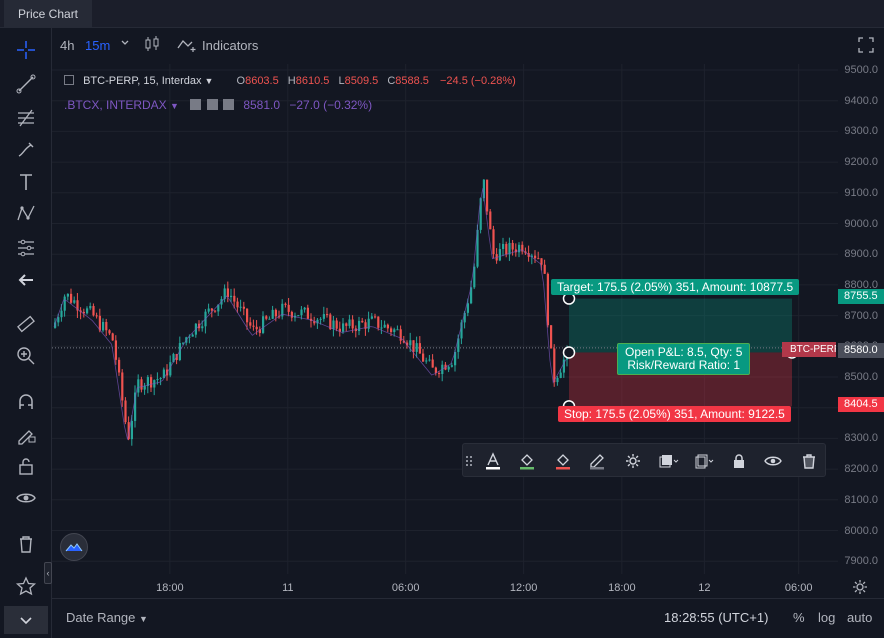 This screenshot has width=884, height=638. What do you see at coordinates (142, 81) in the screenshot?
I see `main-symbol: BTC-PERP, 15, Interdax` at bounding box center [142, 81].